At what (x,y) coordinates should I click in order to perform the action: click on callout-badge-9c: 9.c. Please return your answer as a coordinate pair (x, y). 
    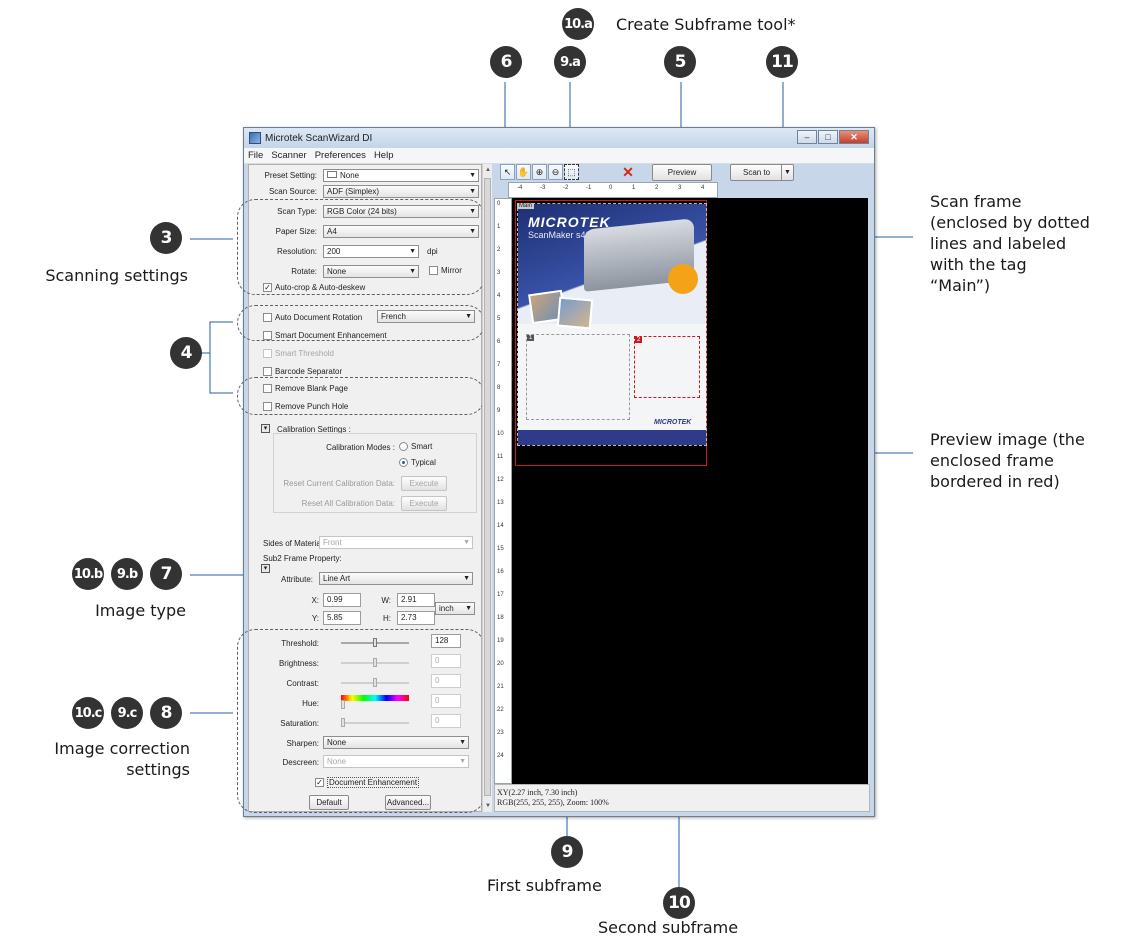
    Looking at the image, I should click on (127, 713).